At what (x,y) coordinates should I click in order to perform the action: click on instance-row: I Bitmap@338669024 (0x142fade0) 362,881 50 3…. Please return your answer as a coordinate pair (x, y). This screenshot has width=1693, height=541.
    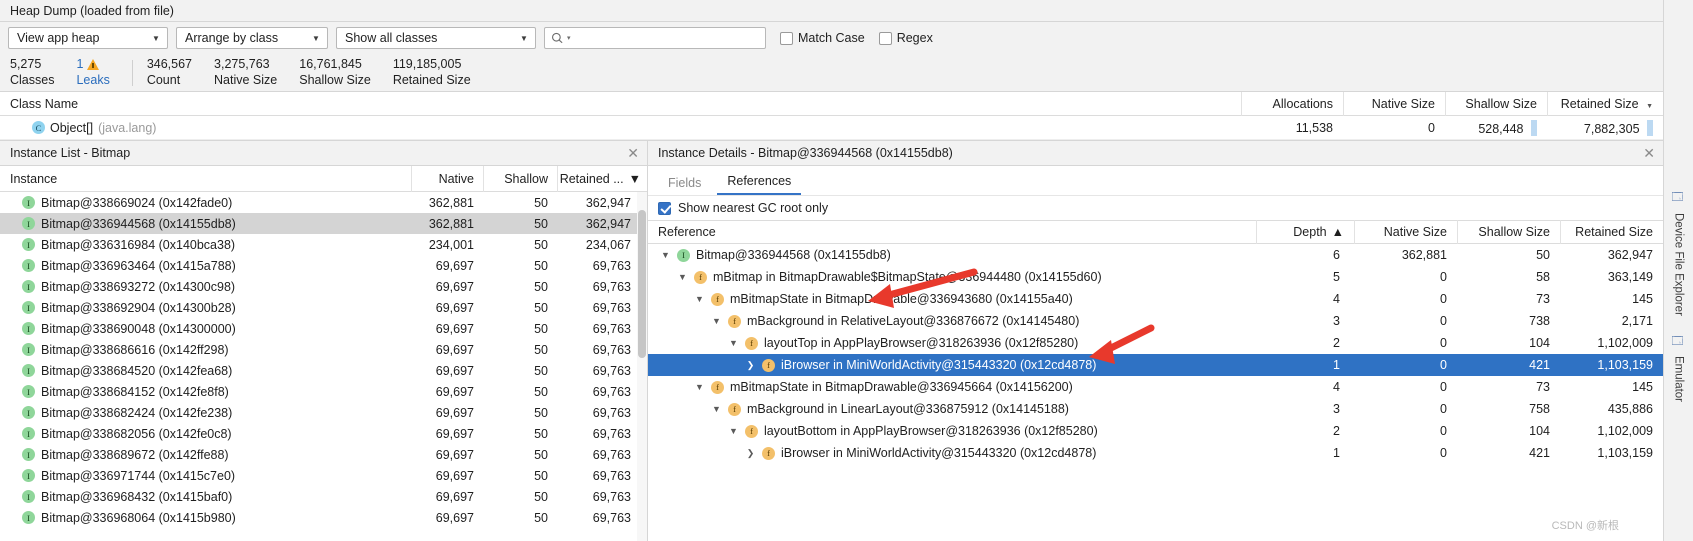
    Looking at the image, I should click on (323, 202).